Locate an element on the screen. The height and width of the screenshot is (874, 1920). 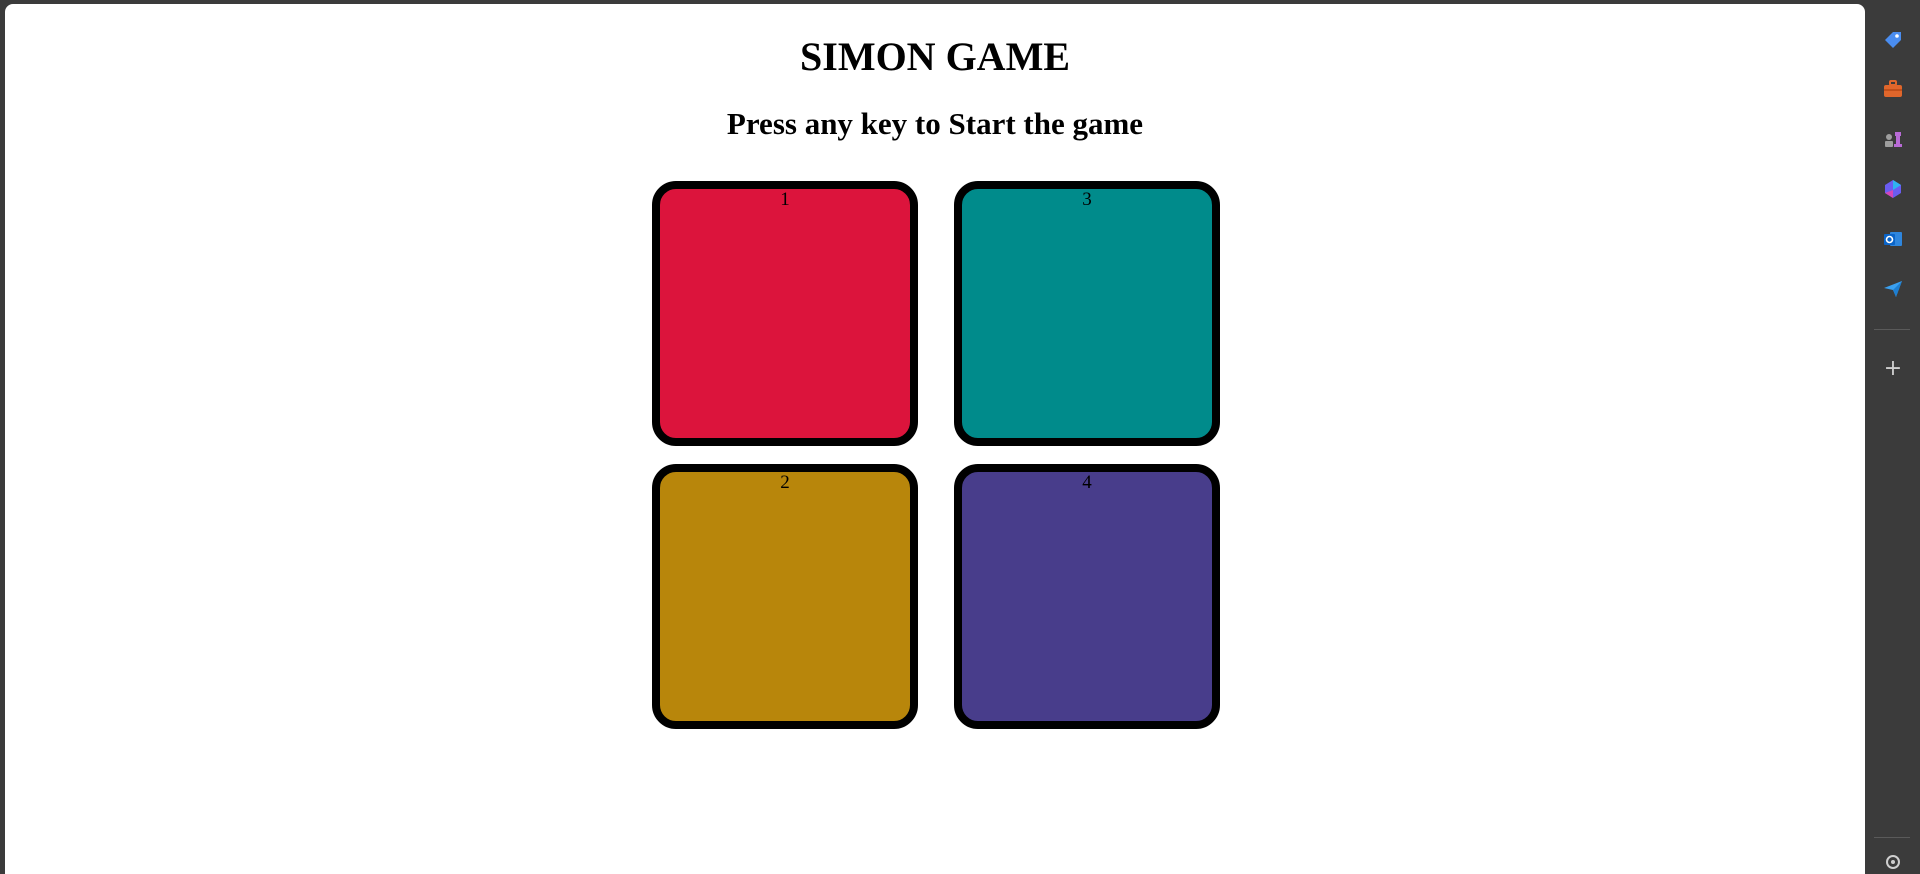
tag-icon is located at coordinates (1893, 40).